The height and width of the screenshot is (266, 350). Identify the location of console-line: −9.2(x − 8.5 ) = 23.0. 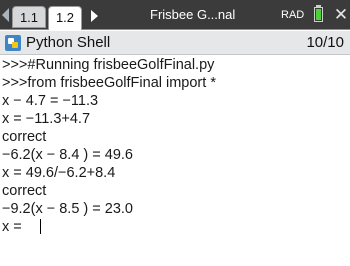
(67, 209).